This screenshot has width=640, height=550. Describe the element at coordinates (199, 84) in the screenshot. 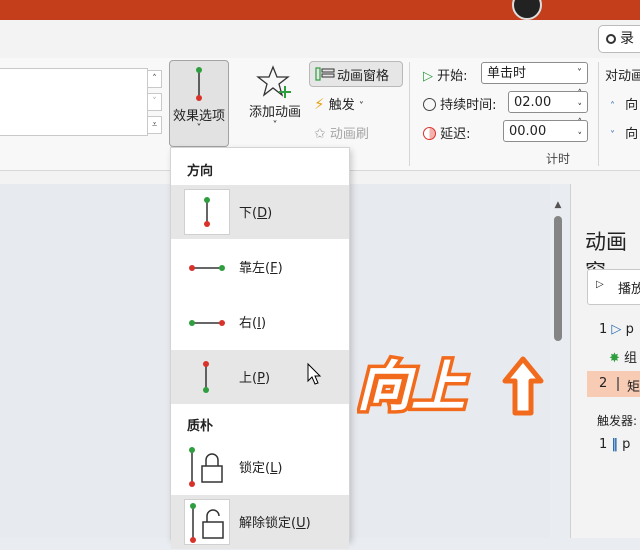

I see `effect-direction-icon` at that location.